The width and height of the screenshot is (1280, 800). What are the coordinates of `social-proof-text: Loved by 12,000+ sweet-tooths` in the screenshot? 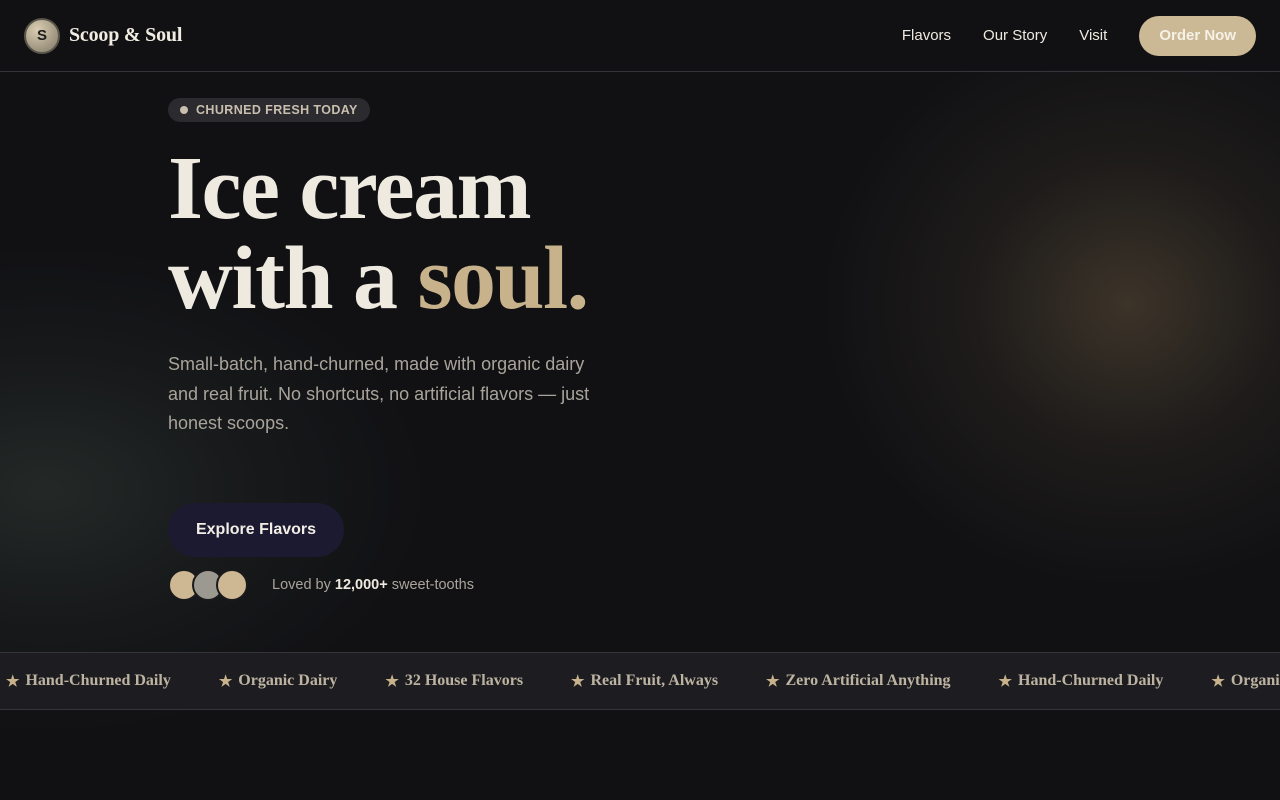 It's located at (373, 585).